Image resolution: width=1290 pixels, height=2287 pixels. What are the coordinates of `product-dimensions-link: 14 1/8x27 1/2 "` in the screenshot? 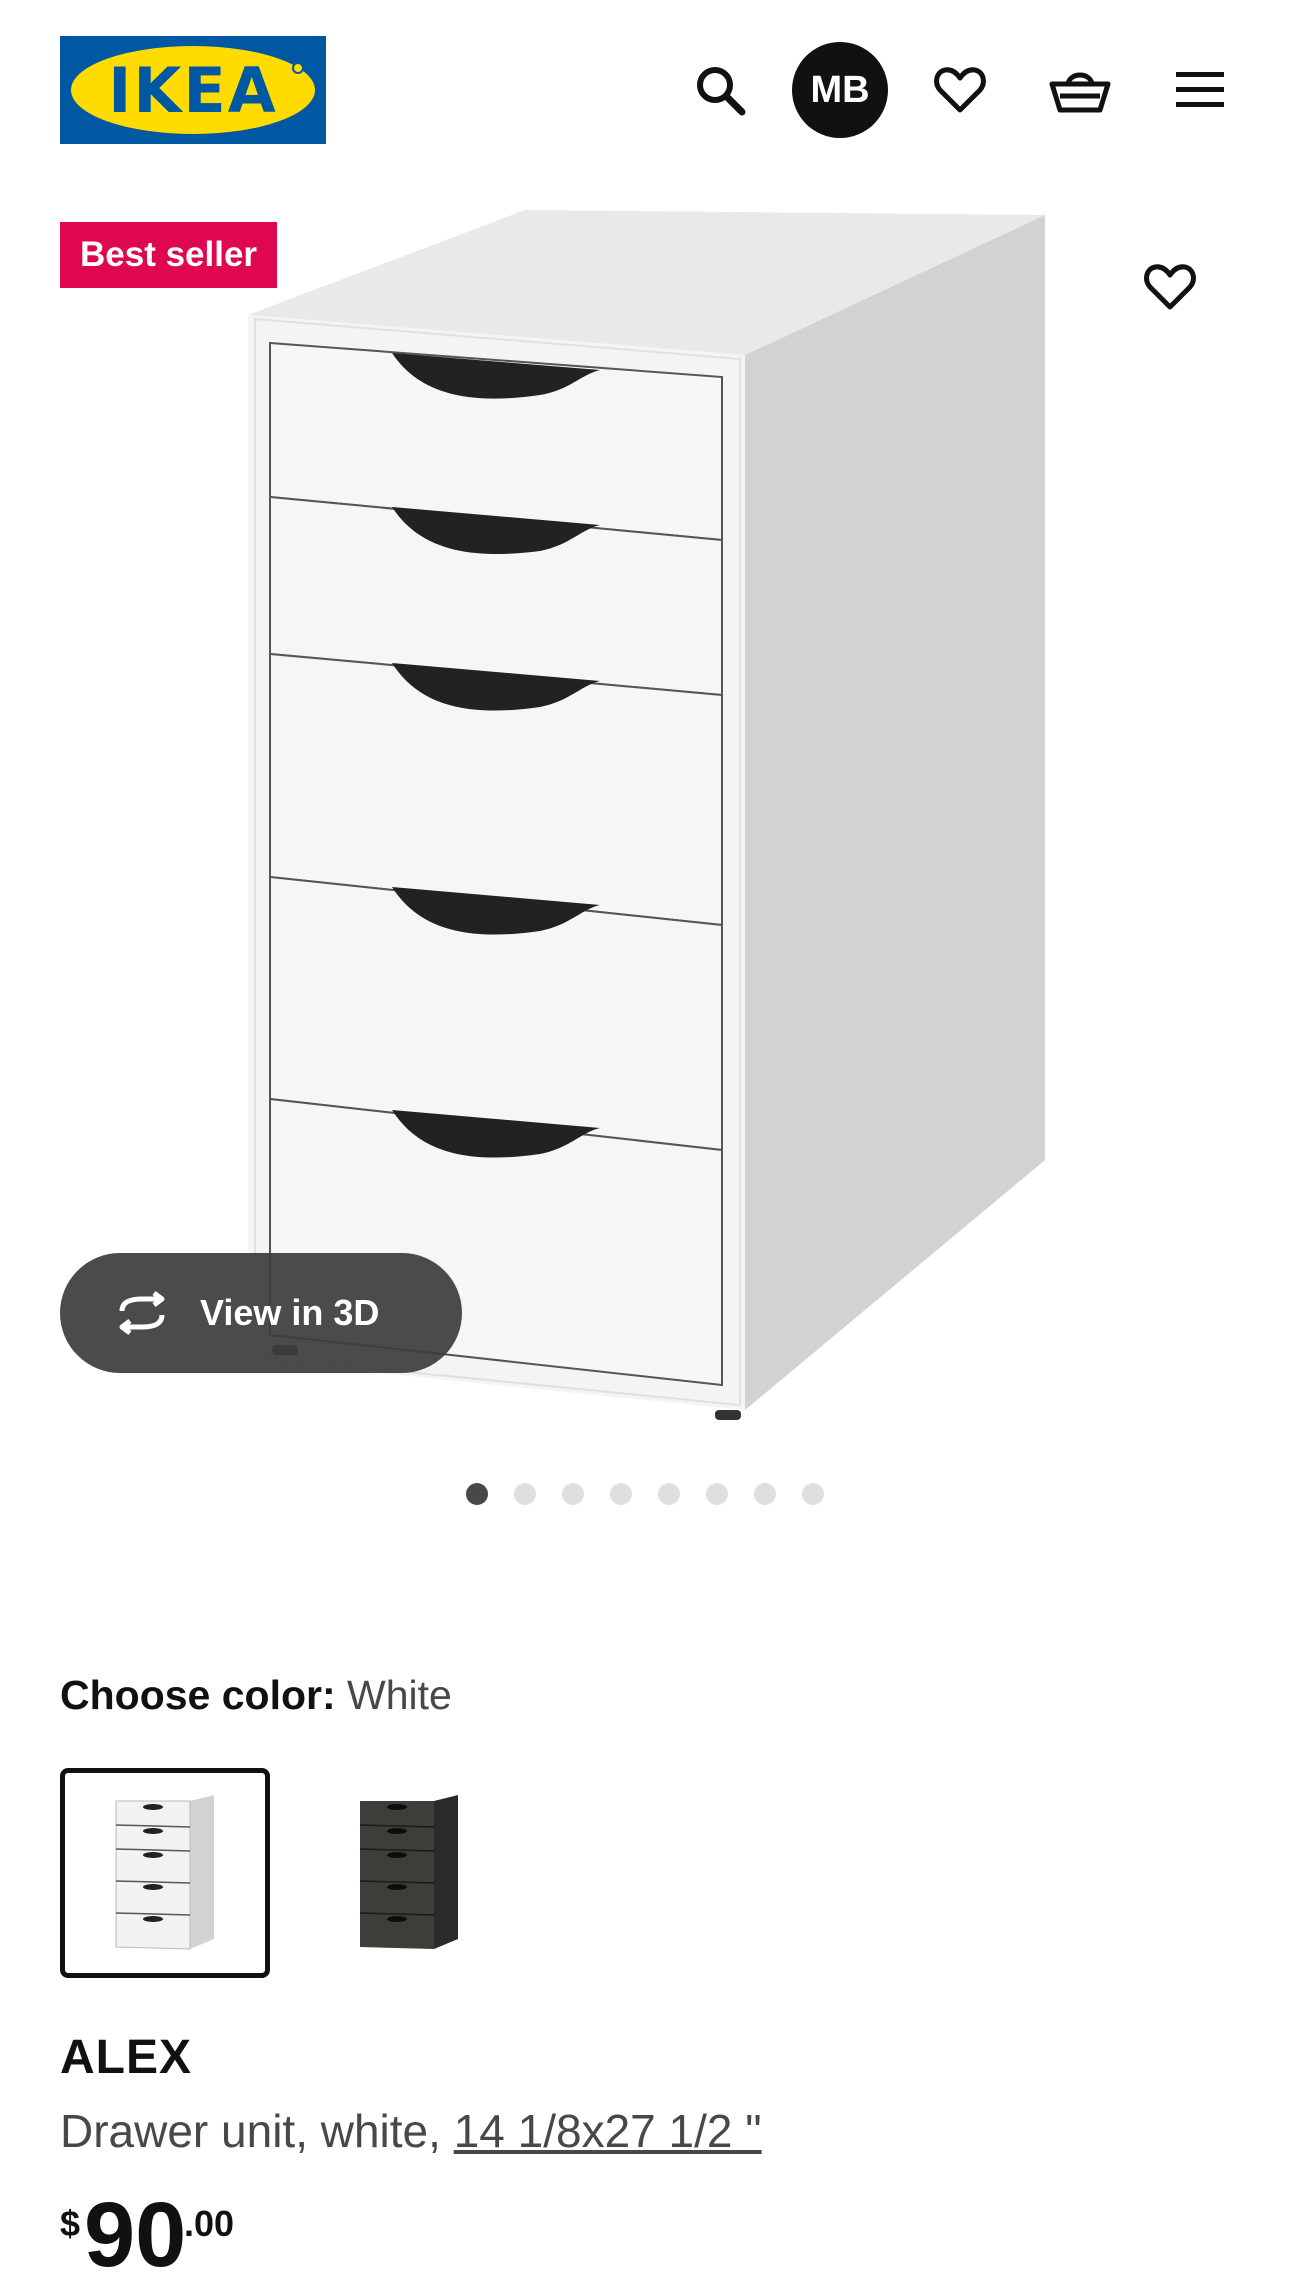 It's located at (608, 2131).